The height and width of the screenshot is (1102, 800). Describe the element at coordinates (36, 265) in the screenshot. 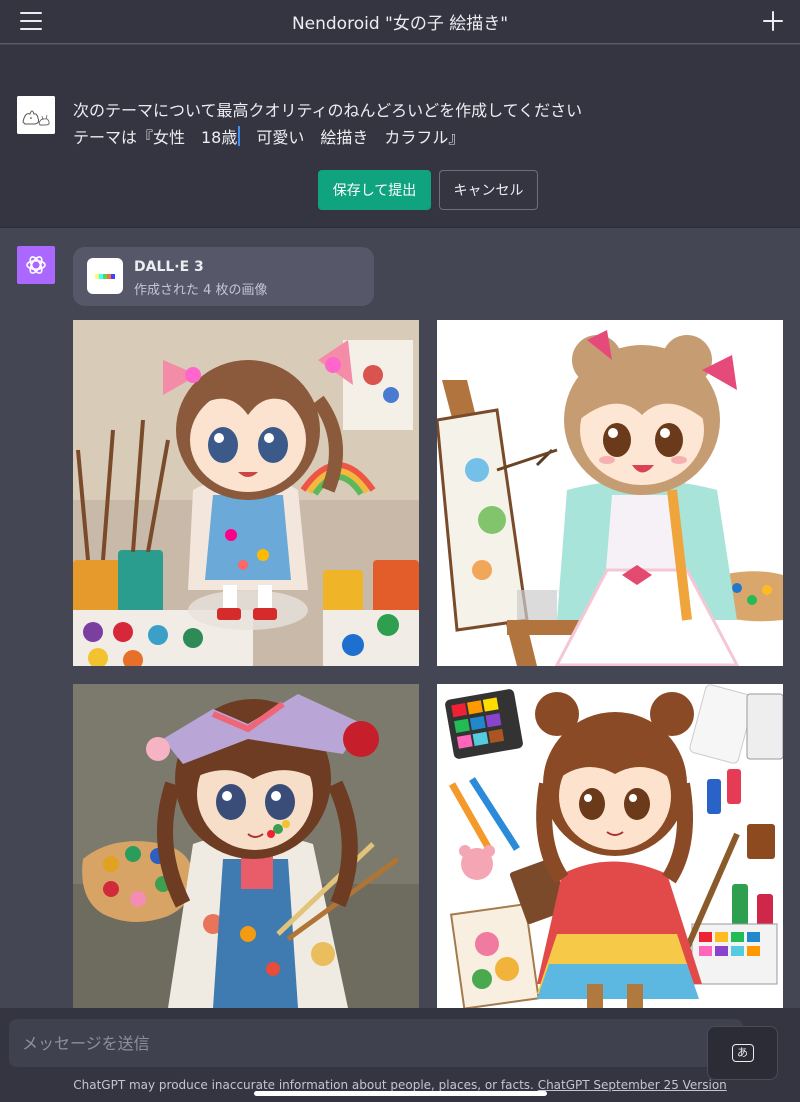

I see `chatgpt-logo-icon` at that location.